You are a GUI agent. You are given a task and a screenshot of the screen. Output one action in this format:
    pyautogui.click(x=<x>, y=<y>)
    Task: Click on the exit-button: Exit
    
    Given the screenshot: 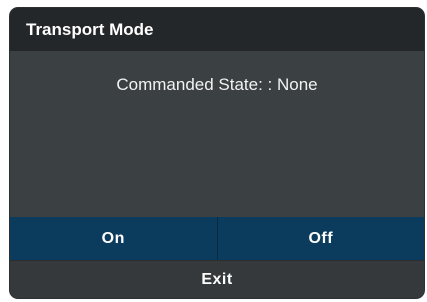 What is the action you would take?
    pyautogui.click(x=217, y=279)
    